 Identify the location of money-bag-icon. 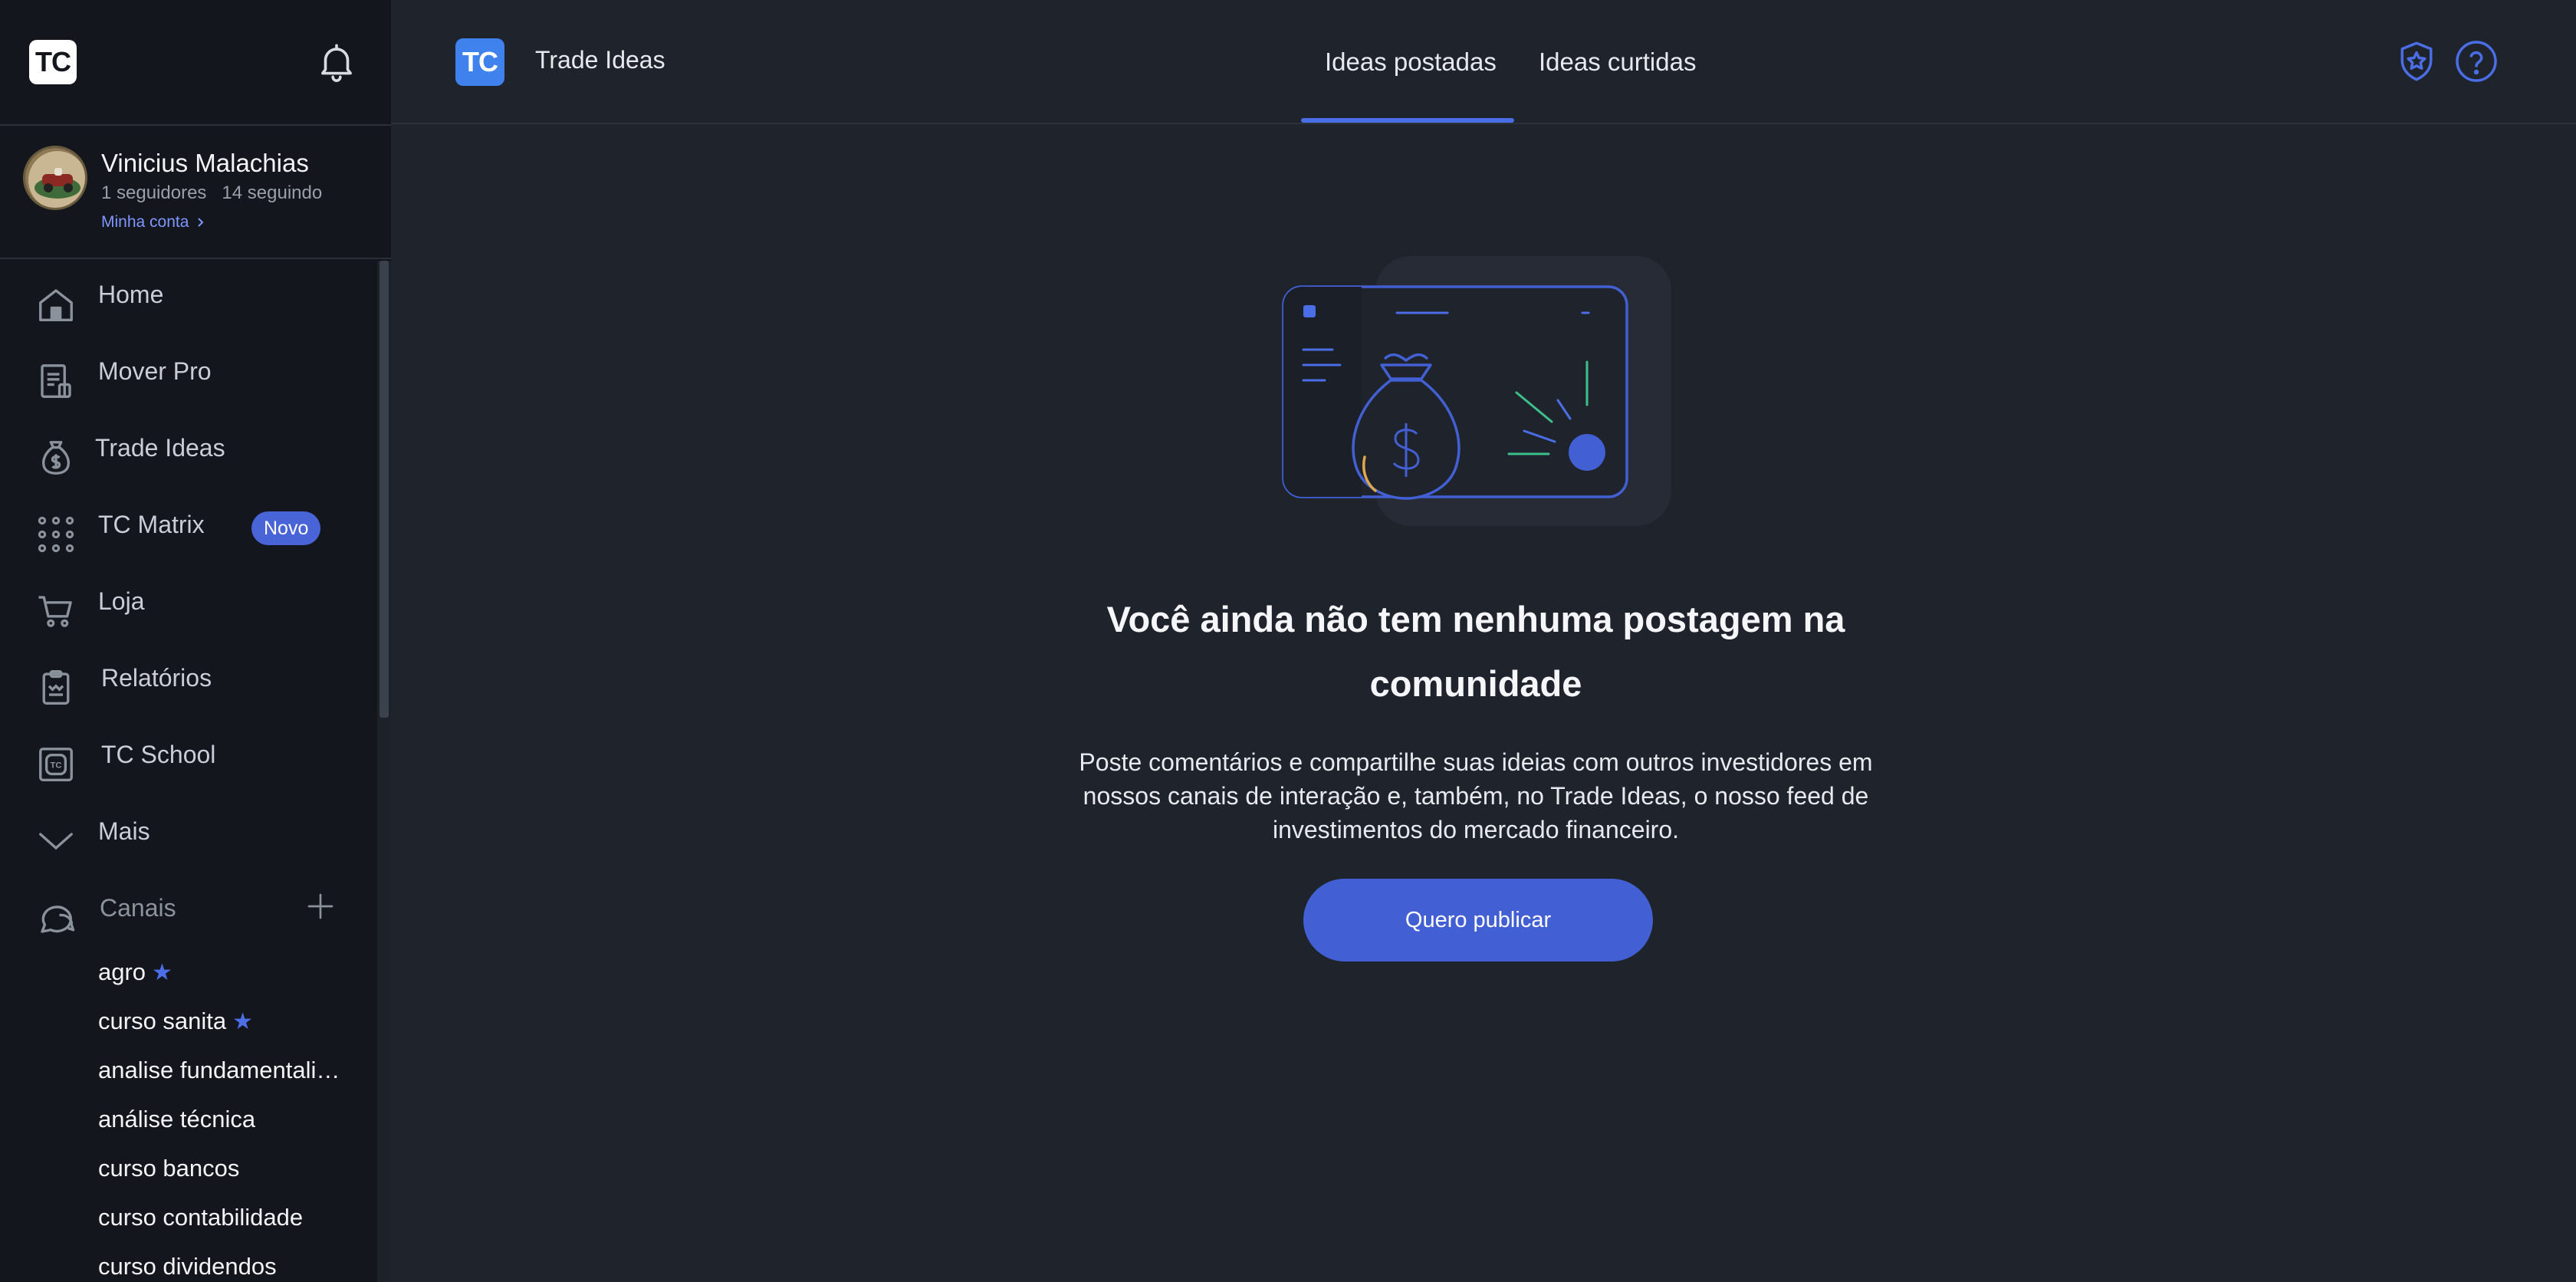
(56, 458).